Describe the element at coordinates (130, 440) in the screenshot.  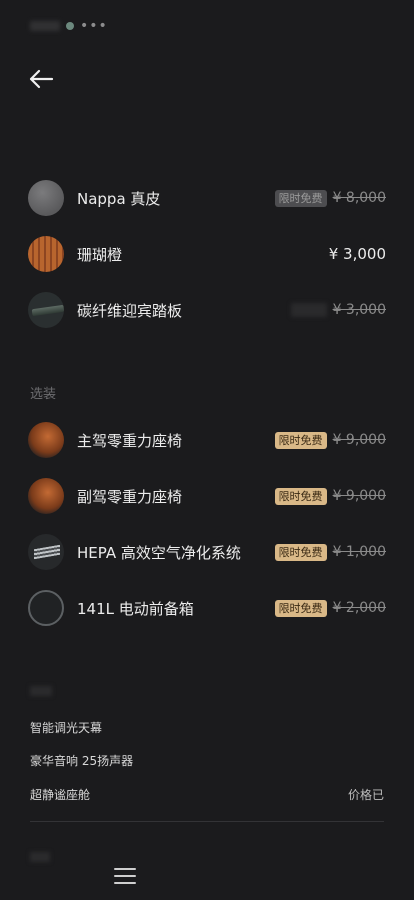
I see `option-name: 主驾零重力座椅` at that location.